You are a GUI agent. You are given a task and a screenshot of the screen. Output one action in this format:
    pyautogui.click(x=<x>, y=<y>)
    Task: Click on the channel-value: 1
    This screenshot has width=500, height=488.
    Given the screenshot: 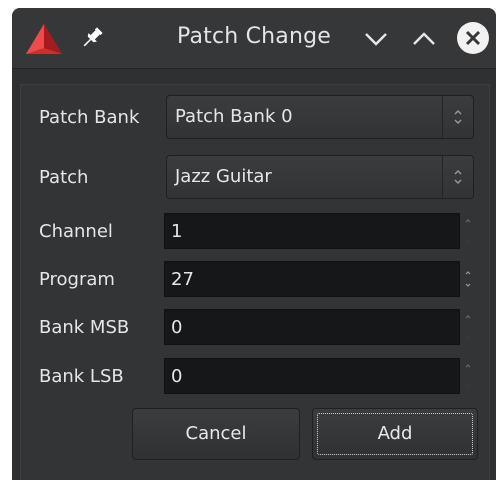 What is the action you would take?
    pyautogui.click(x=177, y=231)
    